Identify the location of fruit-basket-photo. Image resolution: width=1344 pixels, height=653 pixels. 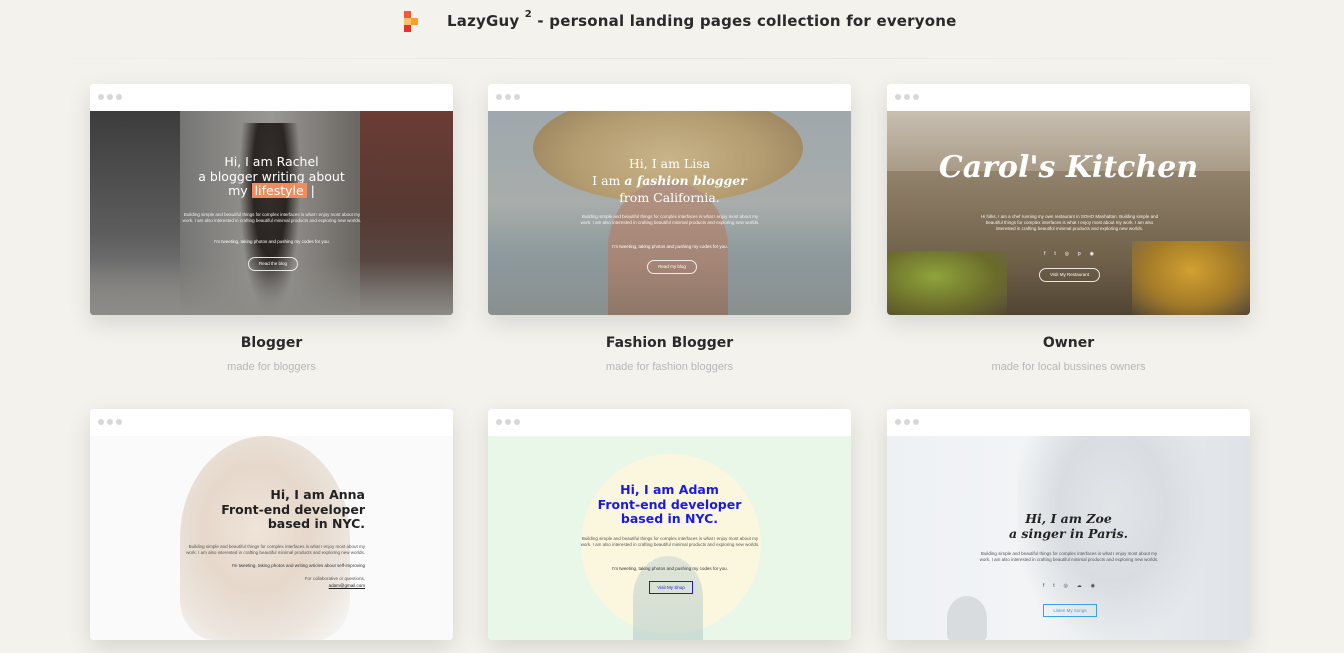
(1191, 278).